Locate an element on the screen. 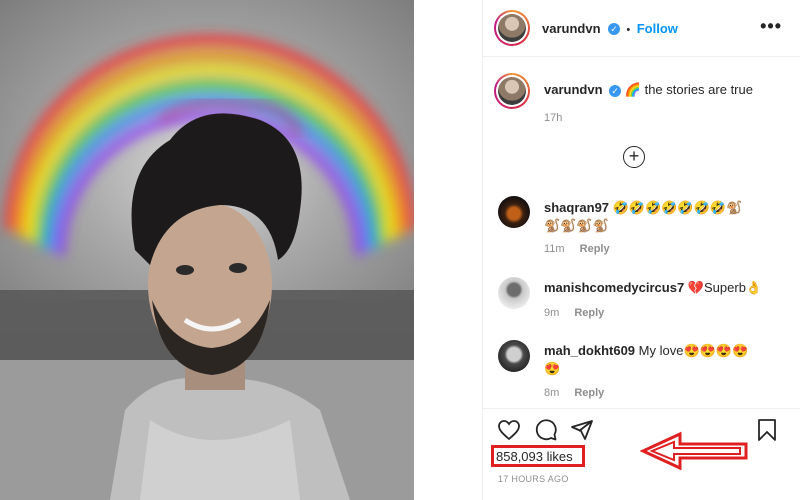  caption-avatar is located at coordinates (512, 91).